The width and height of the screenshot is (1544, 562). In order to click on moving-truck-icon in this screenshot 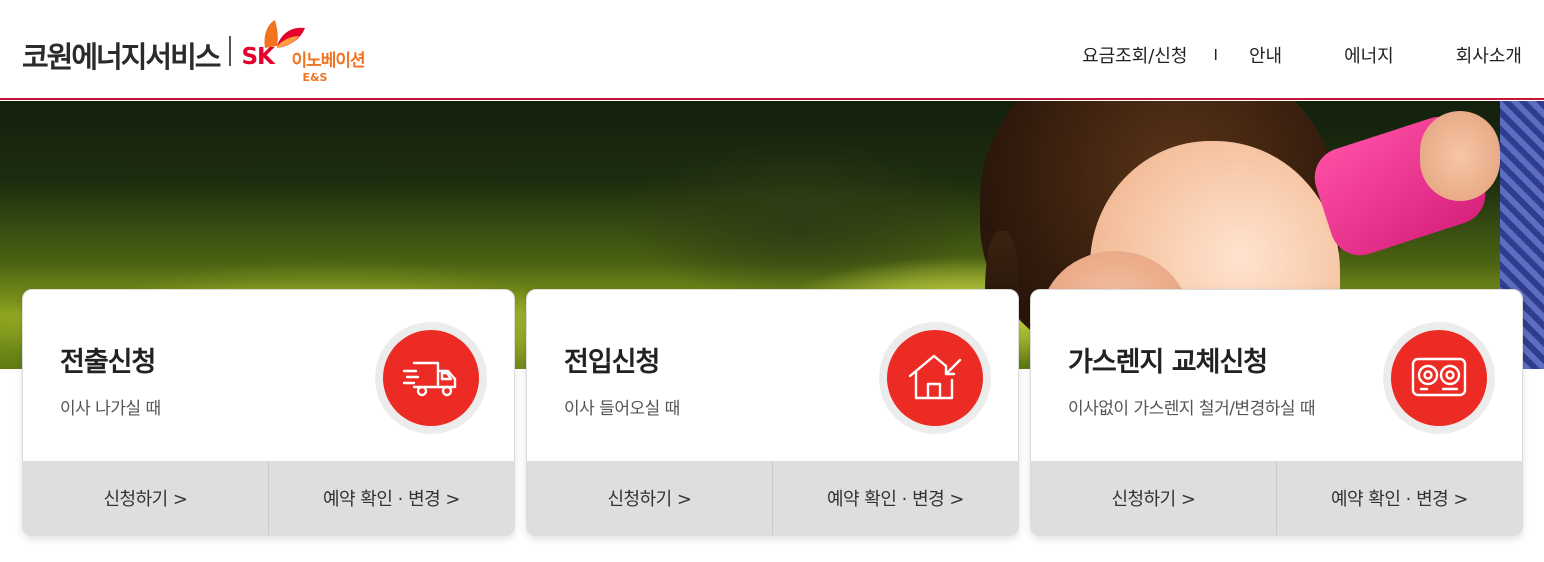, I will do `click(431, 378)`.